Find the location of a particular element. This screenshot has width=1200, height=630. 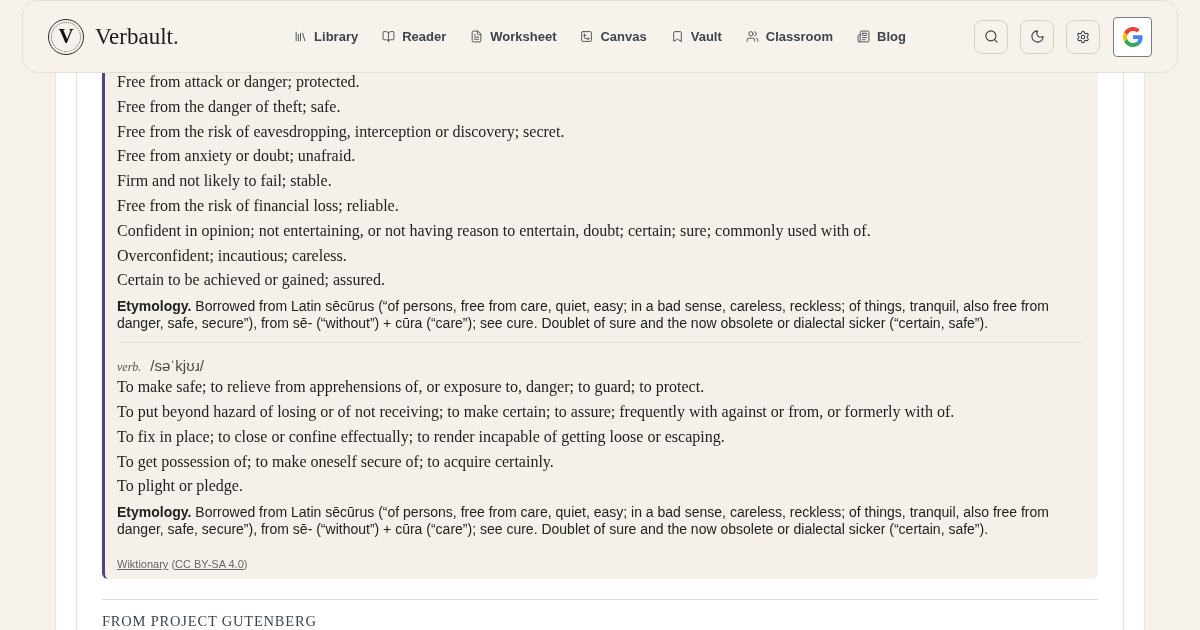

nav-link: Library is located at coordinates (326, 36).